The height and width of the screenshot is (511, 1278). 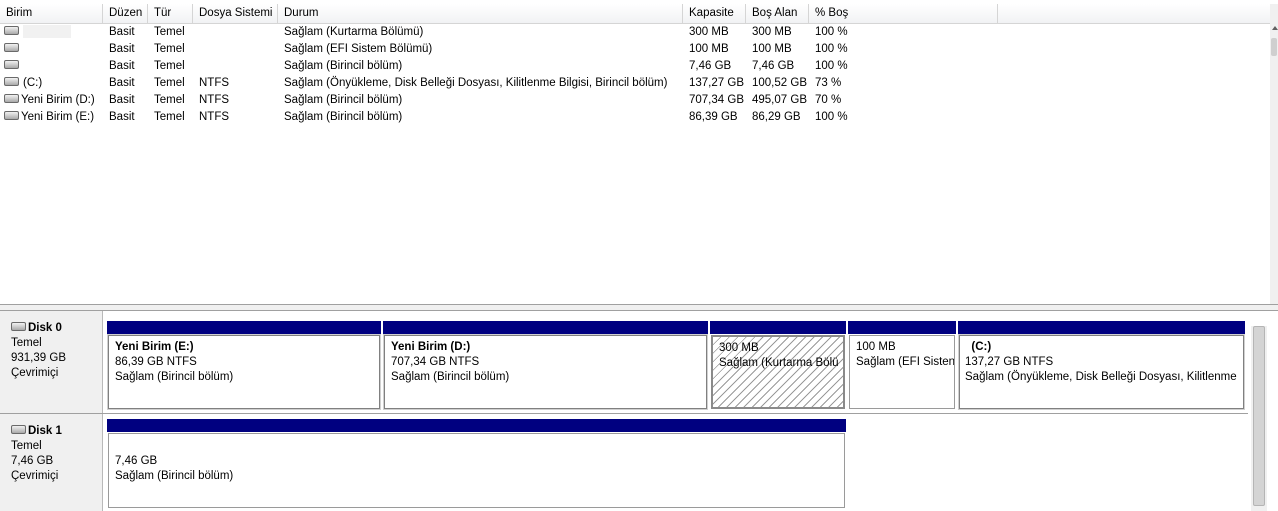 What do you see at coordinates (480, 13) in the screenshot?
I see `column-header-durum: Durum` at bounding box center [480, 13].